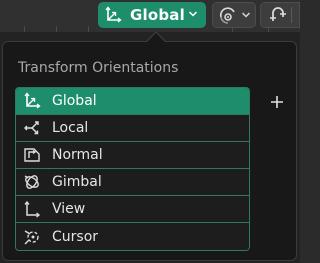  Describe the element at coordinates (132, 101) in the screenshot. I see `orientation-item-global: Global` at that location.